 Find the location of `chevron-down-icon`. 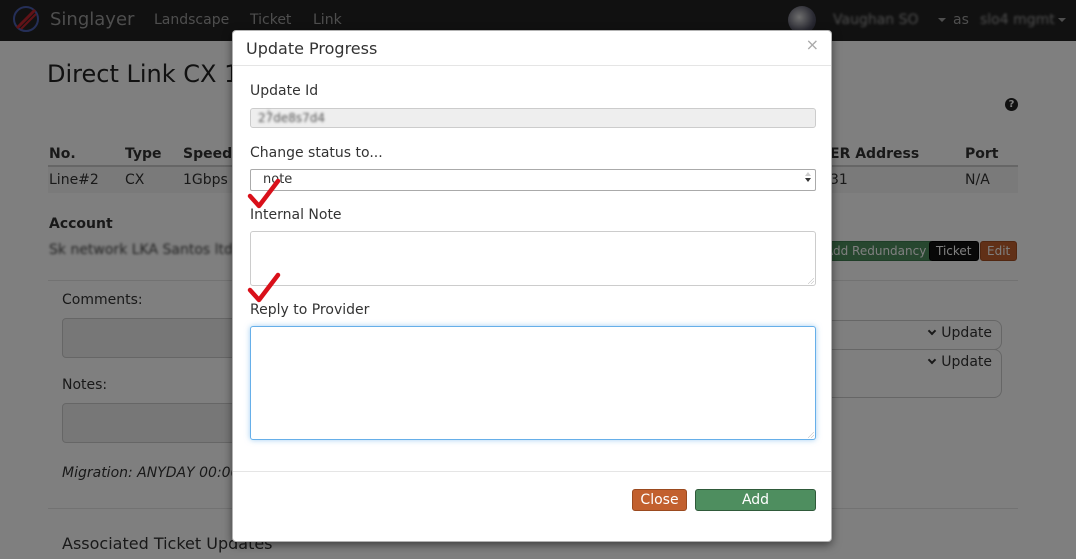

chevron-down-icon is located at coordinates (808, 180).